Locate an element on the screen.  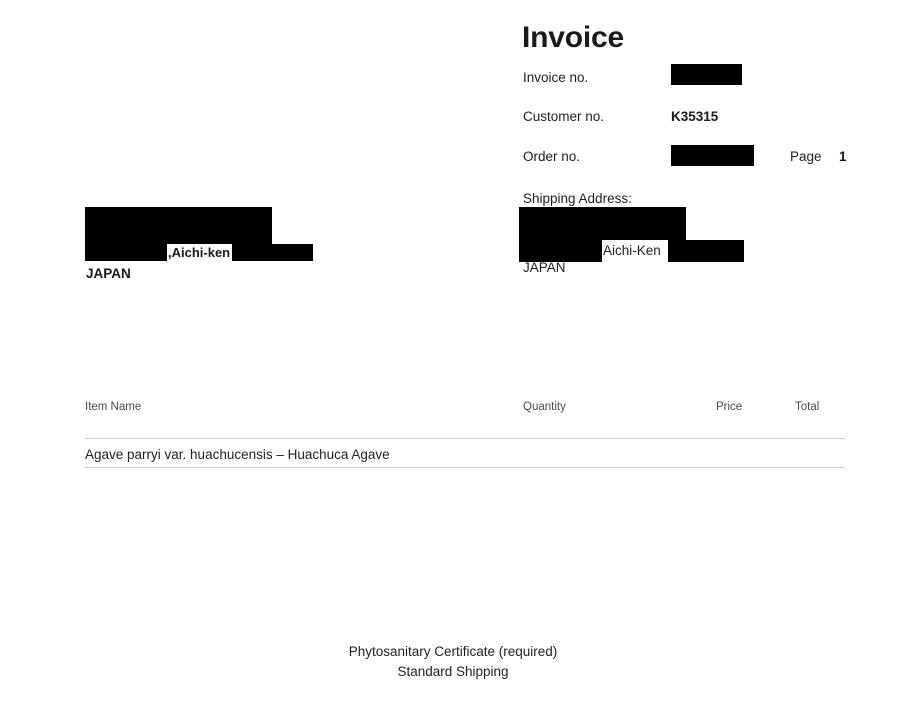
column-header-price: Price is located at coordinates (729, 407).